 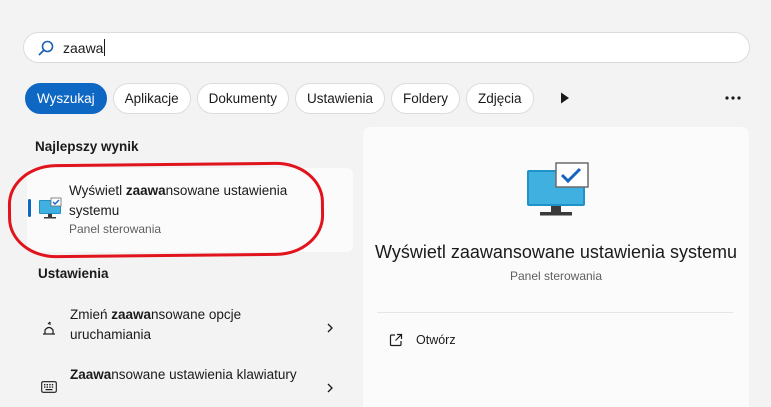 What do you see at coordinates (339, 98) in the screenshot?
I see `tab-ustawienia: Ustawienia` at bounding box center [339, 98].